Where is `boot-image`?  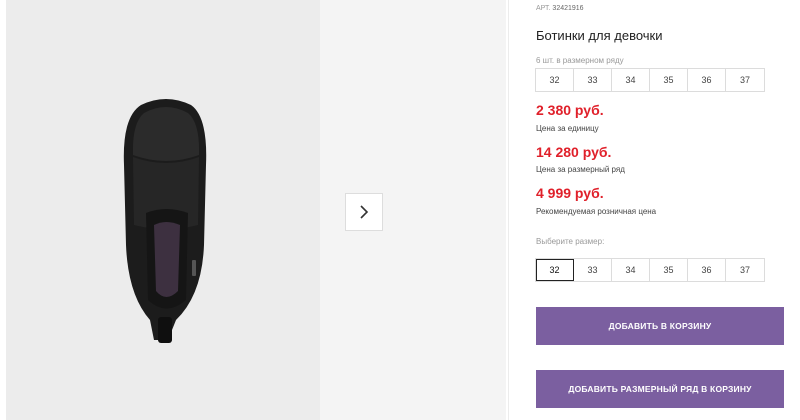
boot-image is located at coordinates (165, 221).